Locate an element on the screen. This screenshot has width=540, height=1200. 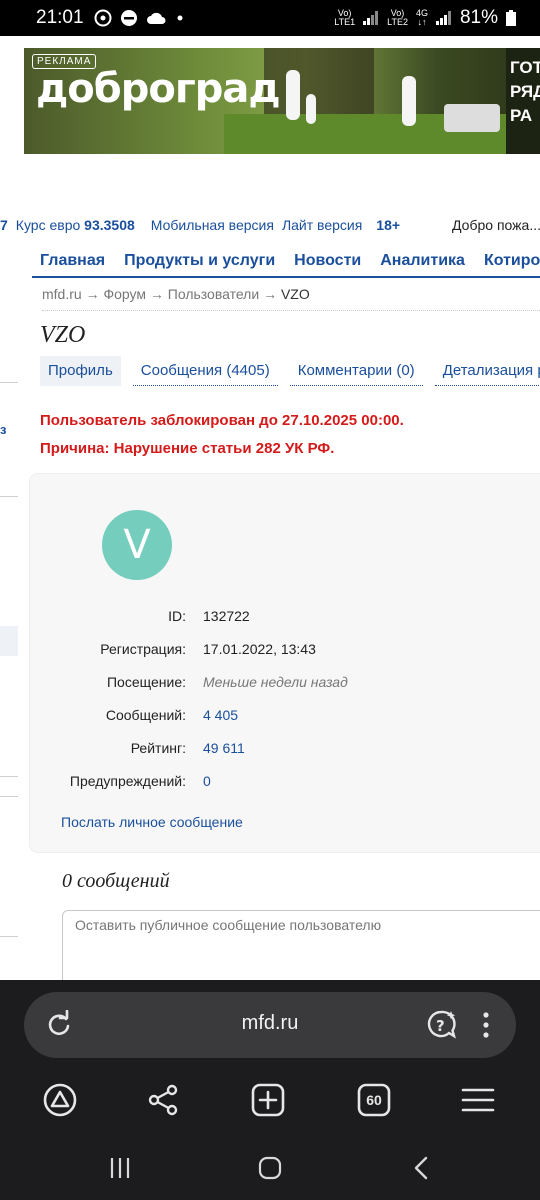
info-row-visit: Посещение: Меньше недели назад is located at coordinates (285, 685).